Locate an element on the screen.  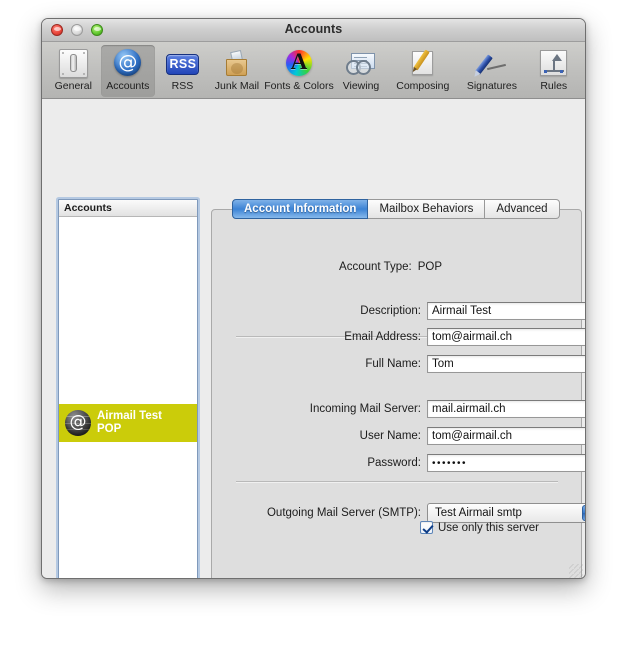
toolbar-item-rss: RSS RSS is located at coordinates (182, 71).